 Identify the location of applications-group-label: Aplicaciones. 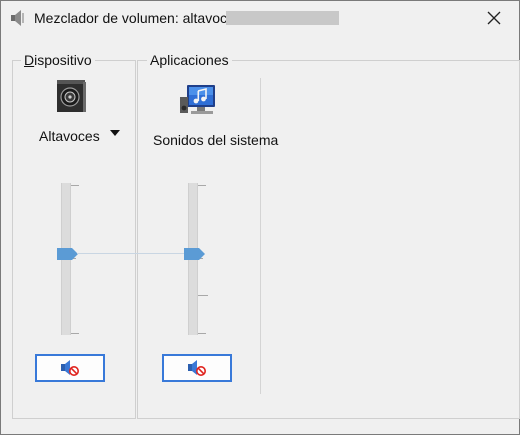
(189, 60).